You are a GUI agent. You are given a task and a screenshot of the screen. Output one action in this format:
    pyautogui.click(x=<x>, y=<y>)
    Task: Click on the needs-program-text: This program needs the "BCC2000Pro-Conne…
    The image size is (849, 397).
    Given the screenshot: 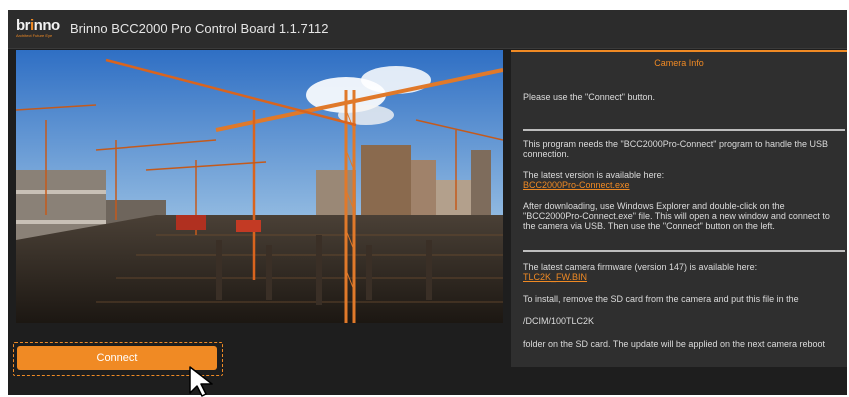 What is the action you would take?
    pyautogui.click(x=676, y=149)
    